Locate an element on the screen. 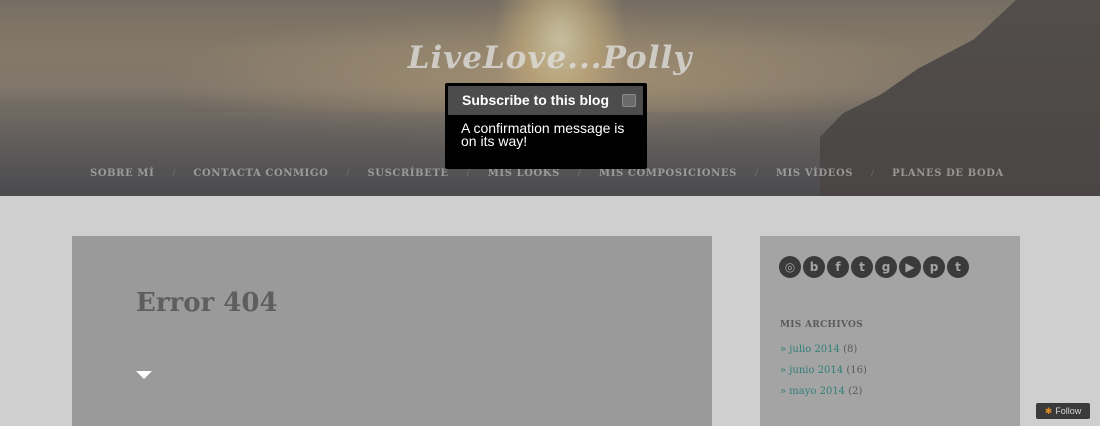 The height and width of the screenshot is (426, 1100). nav-item-planes-de-boda: PLANES DE BODA is located at coordinates (948, 173).